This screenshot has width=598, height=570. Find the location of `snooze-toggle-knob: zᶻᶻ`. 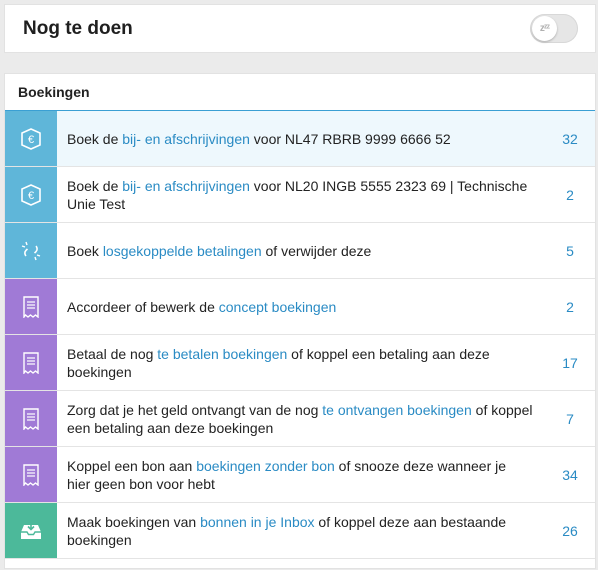

snooze-toggle-knob: zᶻᶻ is located at coordinates (544, 28).